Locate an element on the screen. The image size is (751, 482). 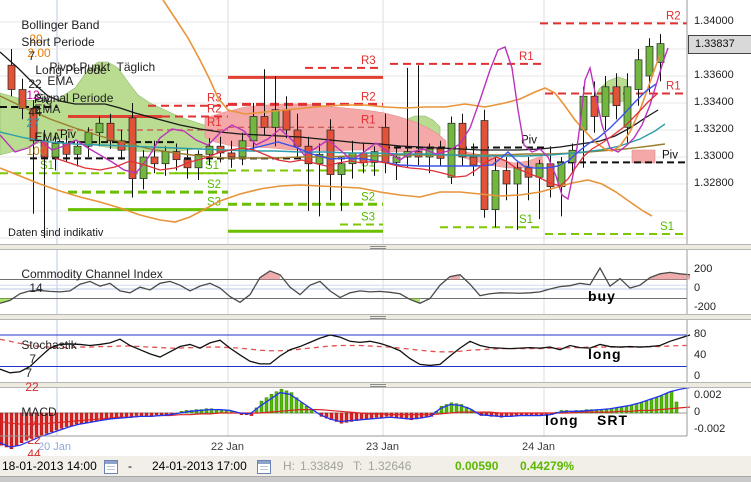
current-price-tag: 1.33837 is located at coordinates (719, 44).